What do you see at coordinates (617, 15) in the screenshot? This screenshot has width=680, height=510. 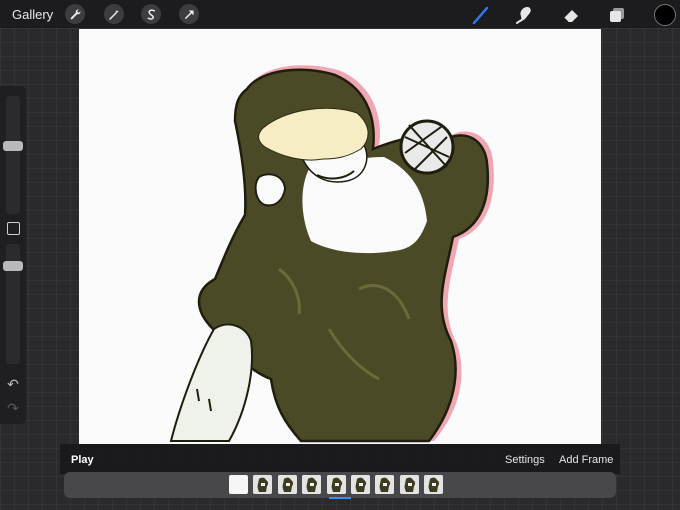 I see `layers-icon` at bounding box center [617, 15].